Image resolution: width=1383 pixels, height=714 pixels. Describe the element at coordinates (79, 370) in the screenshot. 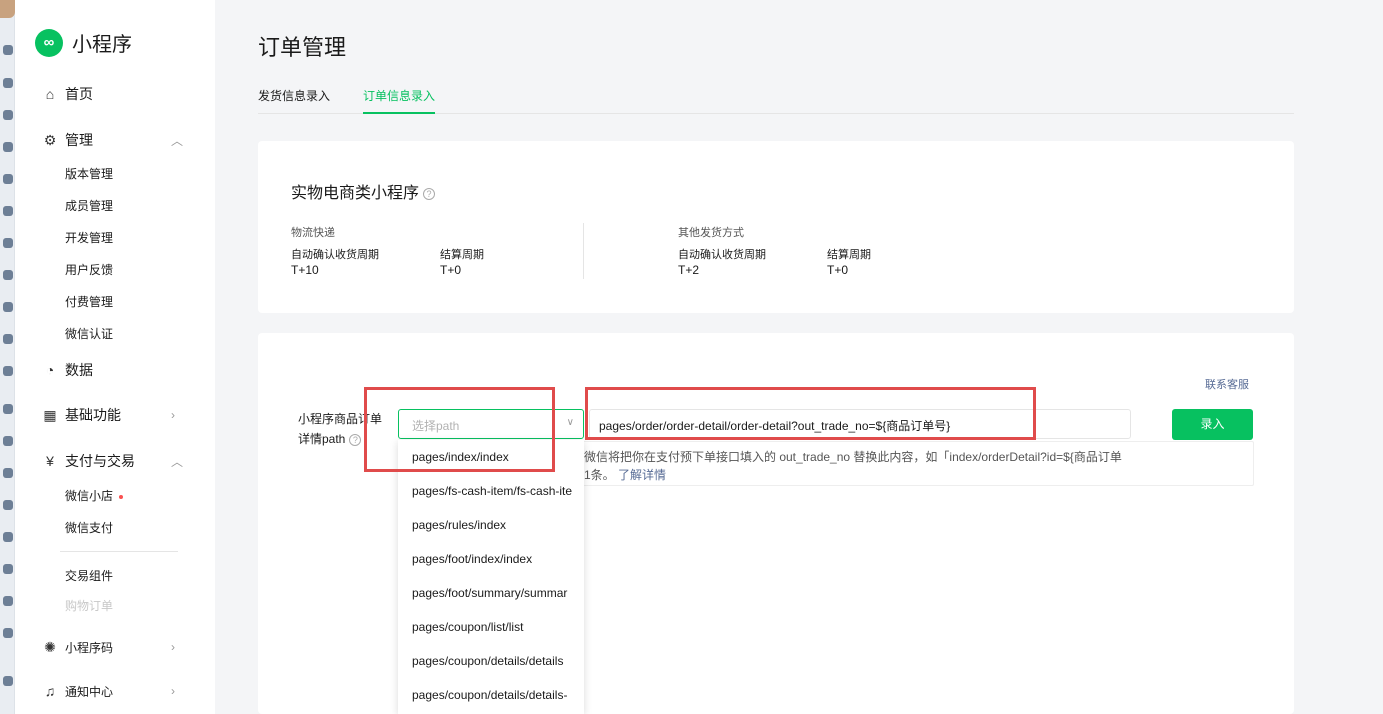

I see `sidebar-item-label: 数据` at that location.